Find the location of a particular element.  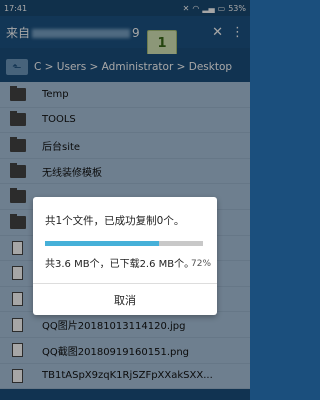

dialog-percent: 72% is located at coordinates (201, 264).